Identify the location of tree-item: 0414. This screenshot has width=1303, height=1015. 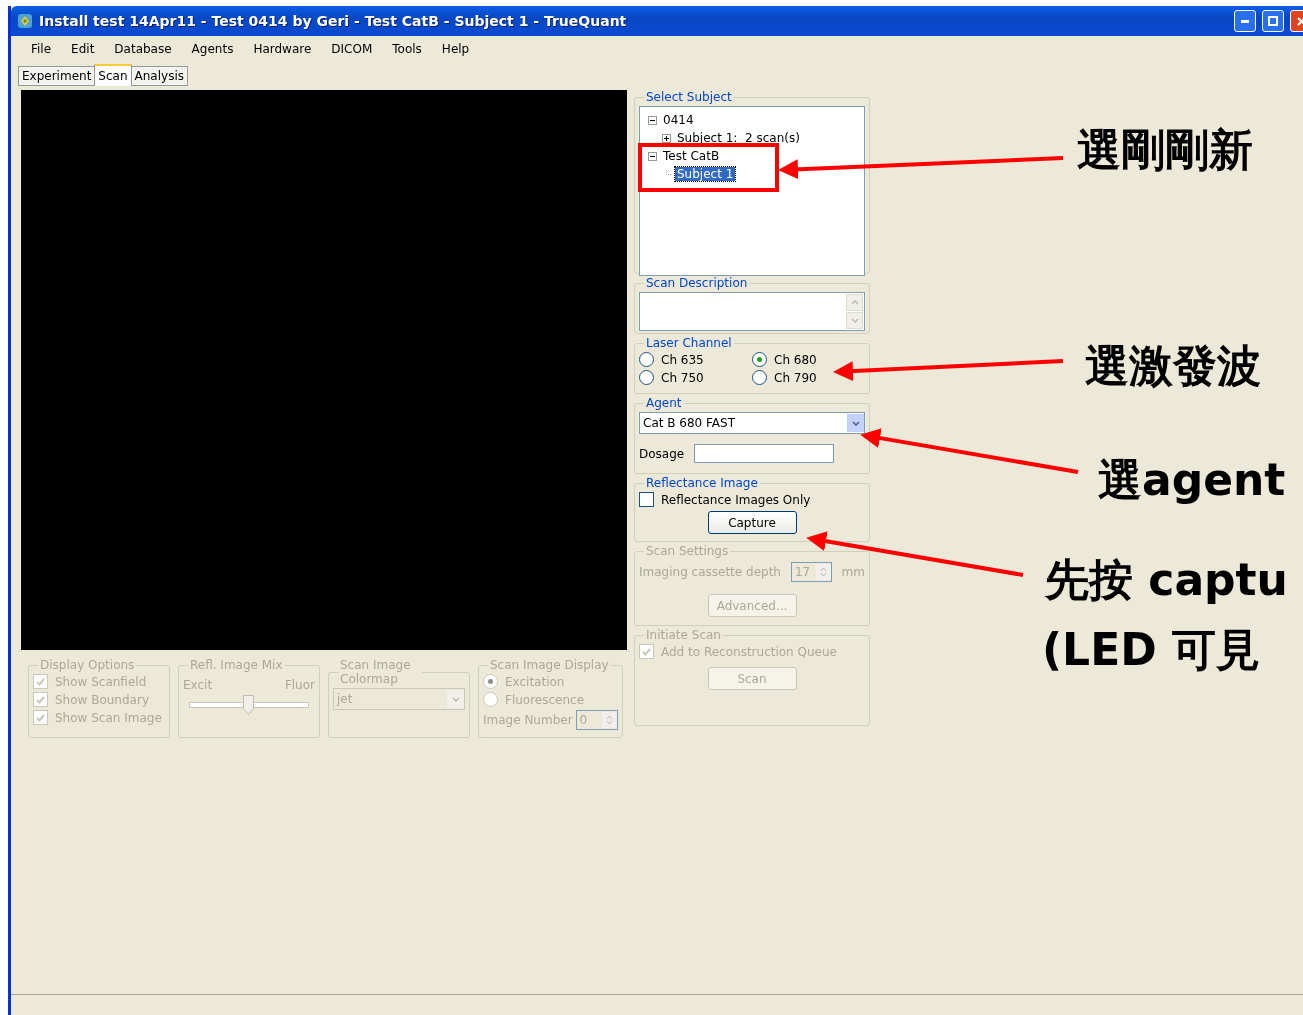
(678, 120).